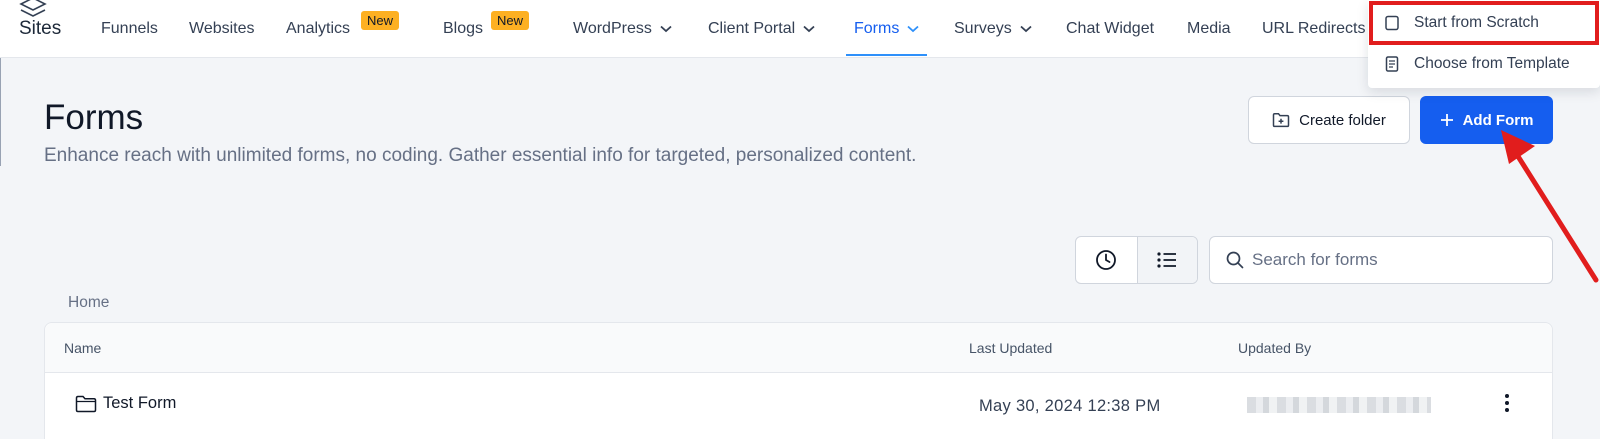  What do you see at coordinates (1235, 260) in the screenshot?
I see `search-icon` at bounding box center [1235, 260].